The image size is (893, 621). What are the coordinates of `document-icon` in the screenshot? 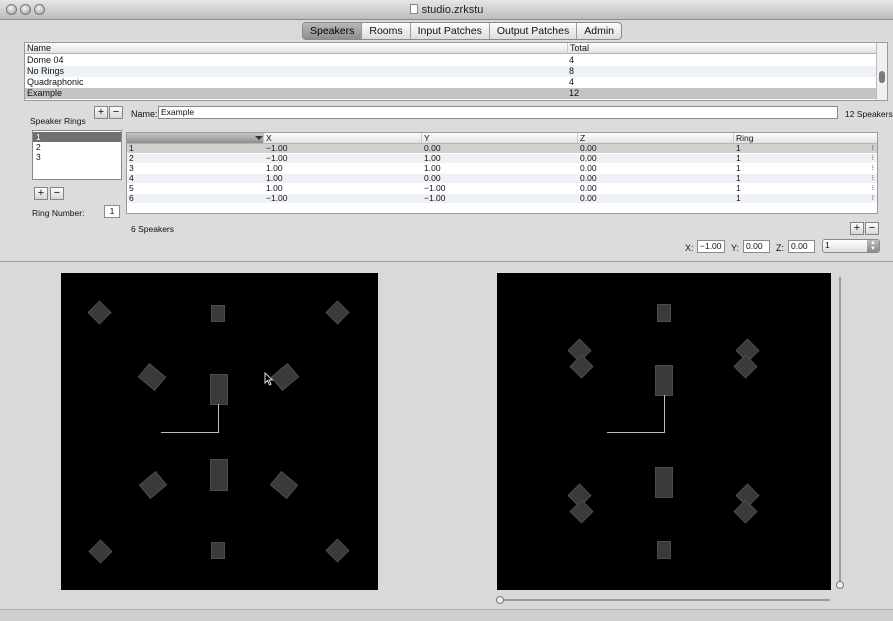 It's located at (413, 9).